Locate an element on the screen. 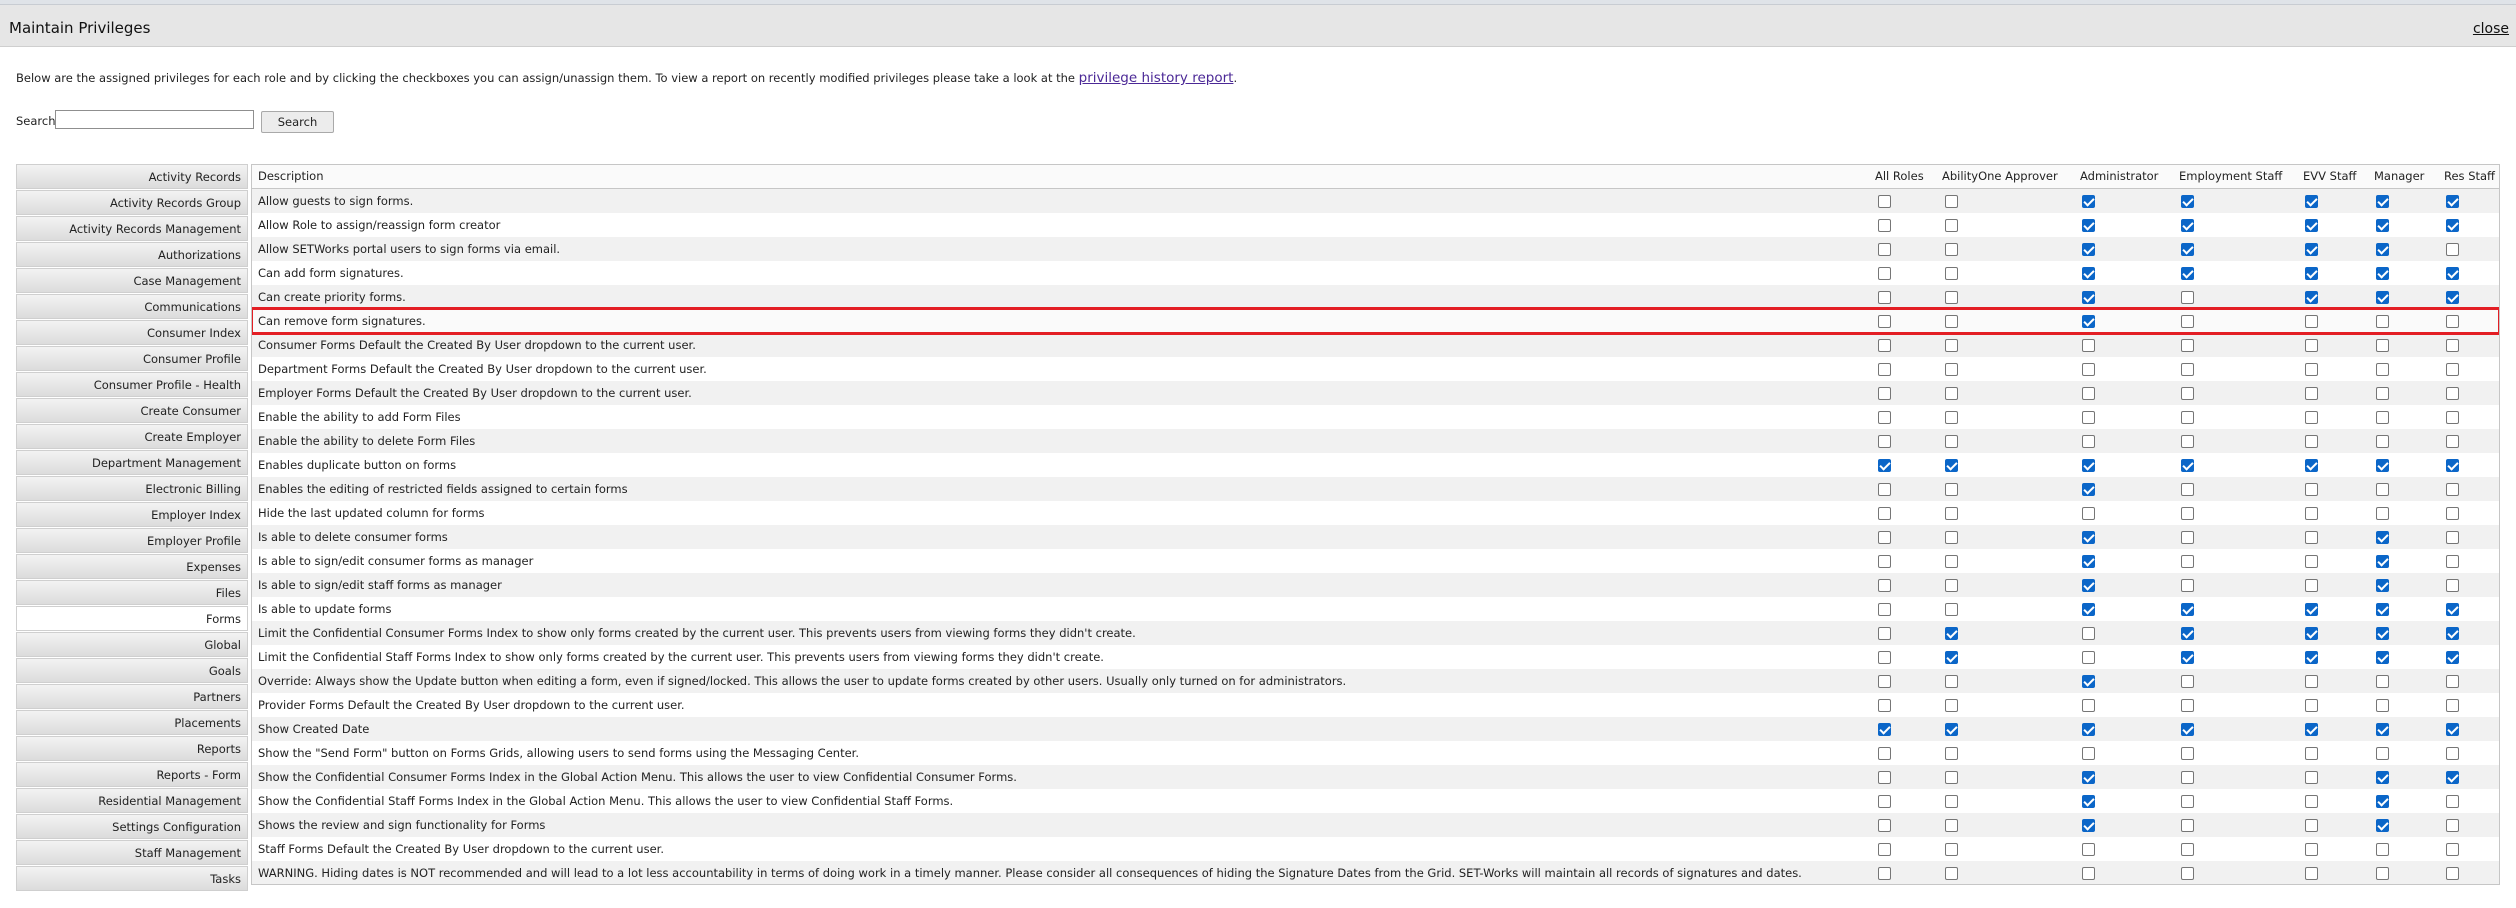 This screenshot has height=908, width=2516. category-item-activity-records: Activity Records is located at coordinates (132, 176).